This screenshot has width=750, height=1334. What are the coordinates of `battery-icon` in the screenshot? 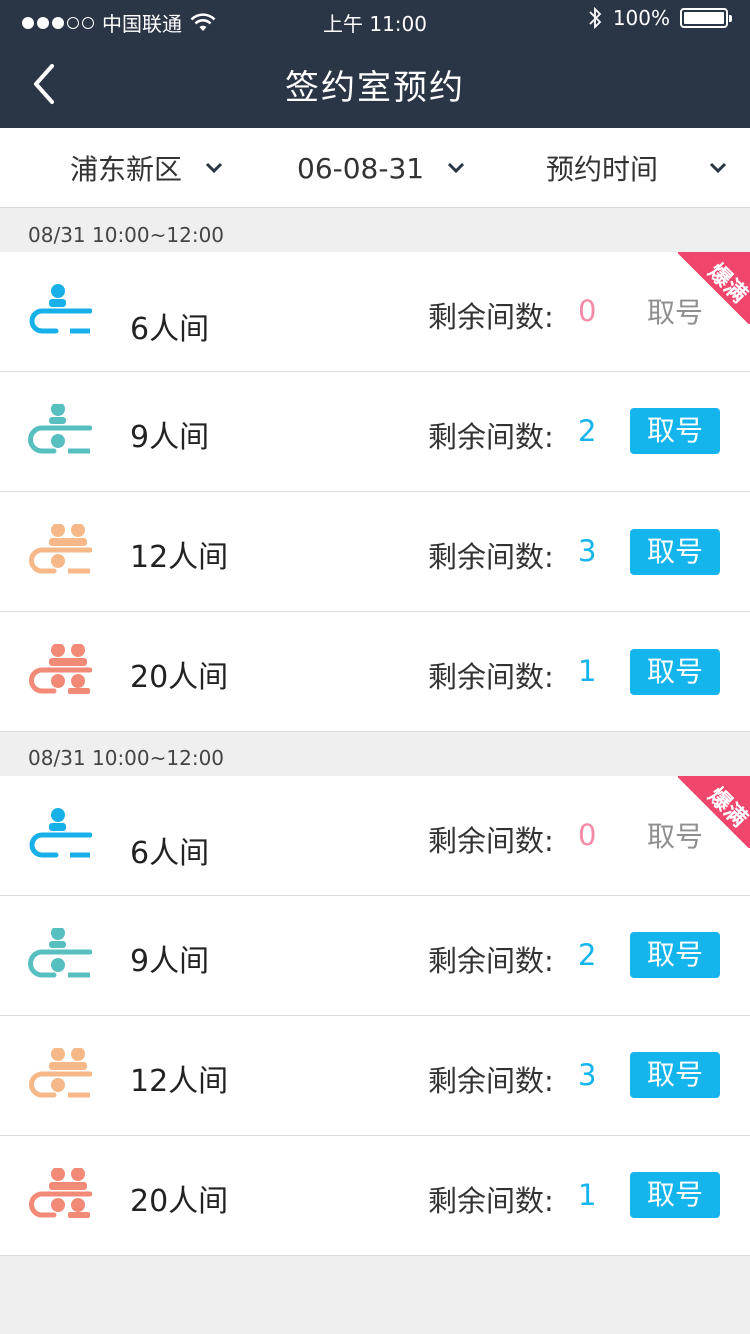 It's located at (706, 18).